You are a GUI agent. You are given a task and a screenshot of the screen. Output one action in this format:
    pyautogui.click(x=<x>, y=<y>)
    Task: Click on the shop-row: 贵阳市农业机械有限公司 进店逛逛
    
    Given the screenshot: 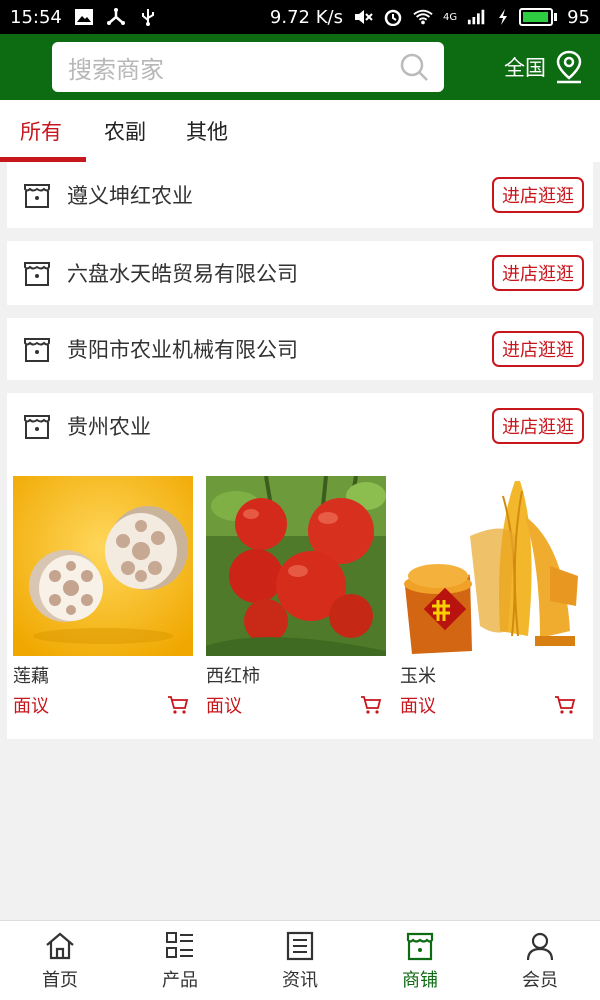 What is the action you would take?
    pyautogui.click(x=300, y=349)
    